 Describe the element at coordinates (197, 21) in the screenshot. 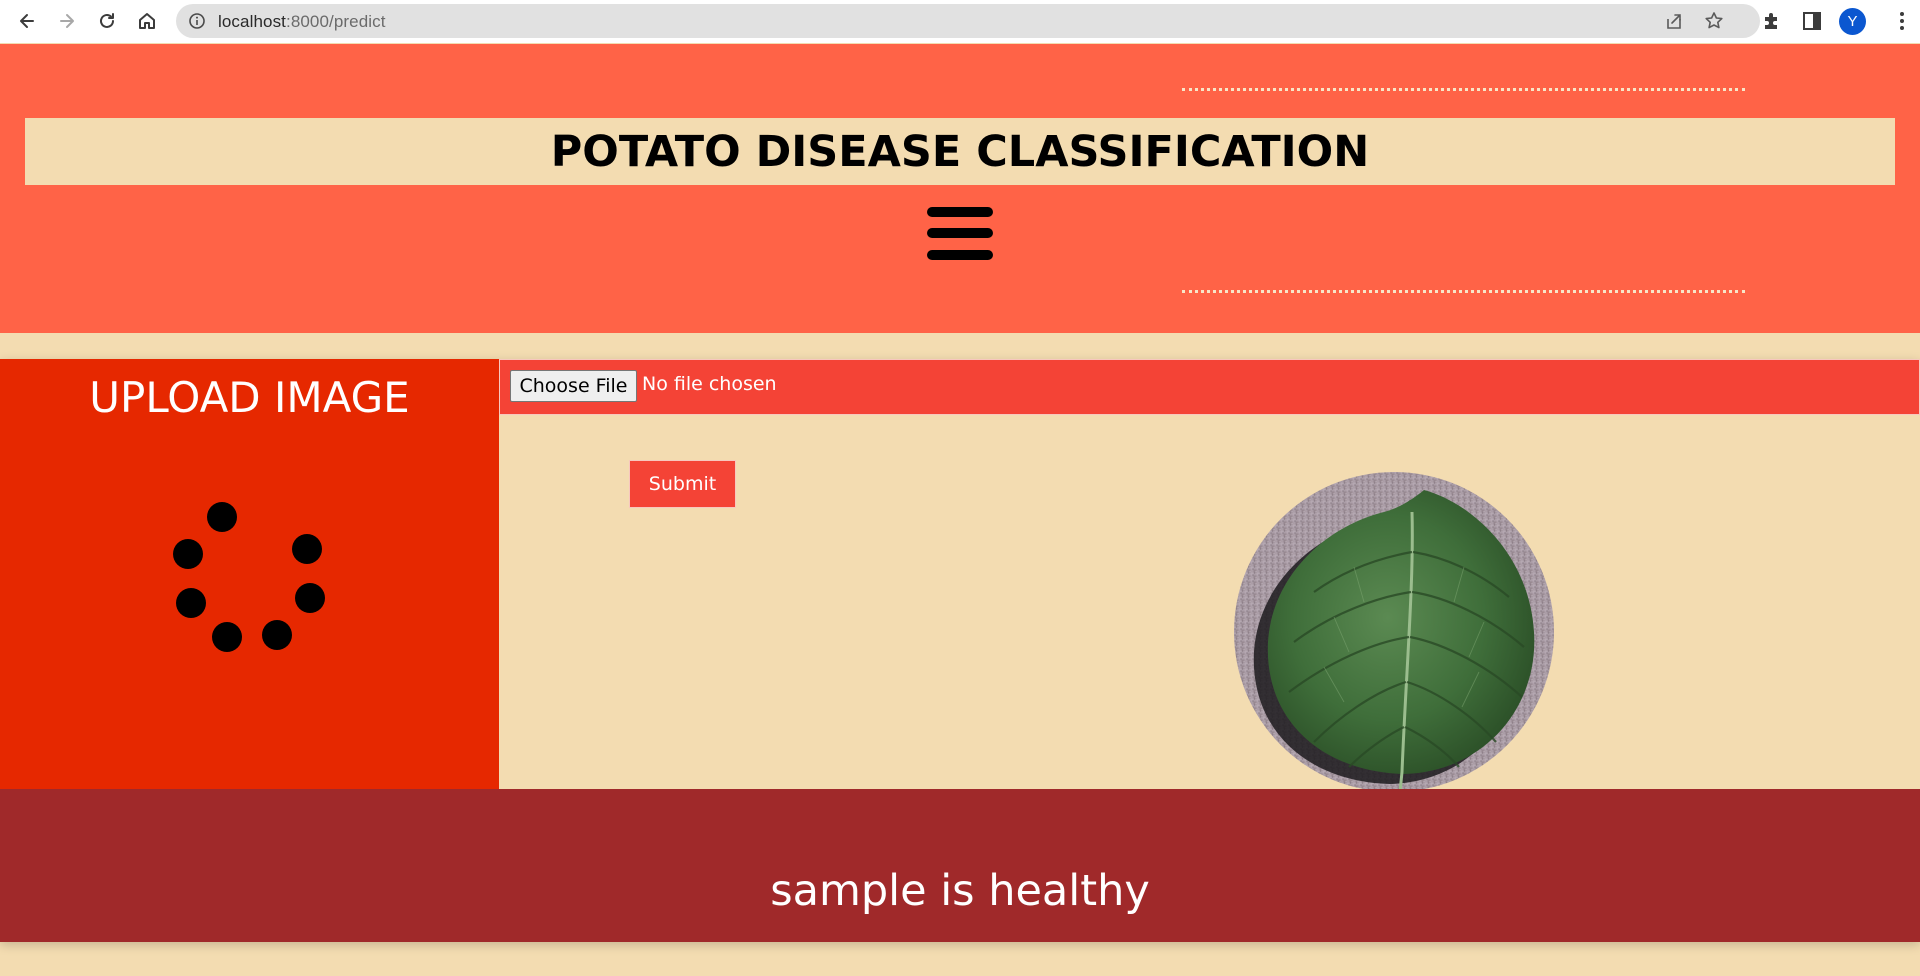

I see `site-info-icon` at that location.